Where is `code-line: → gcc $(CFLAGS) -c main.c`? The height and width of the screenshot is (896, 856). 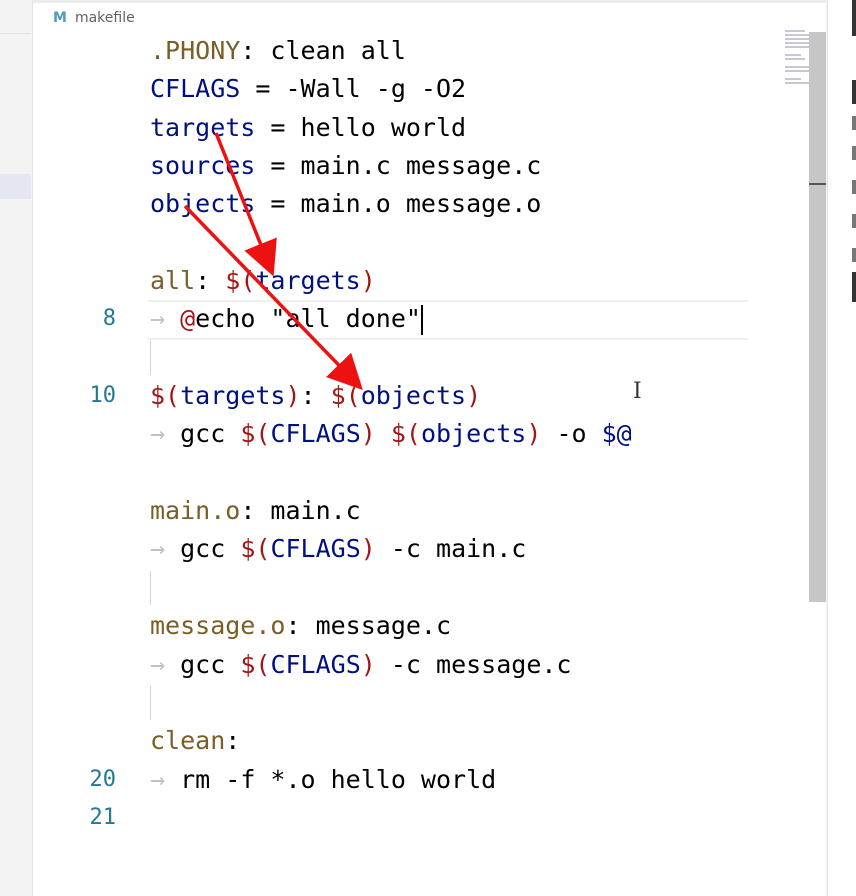
code-line: → gcc $(CFLAGS) -c main.c is located at coordinates (429, 549).